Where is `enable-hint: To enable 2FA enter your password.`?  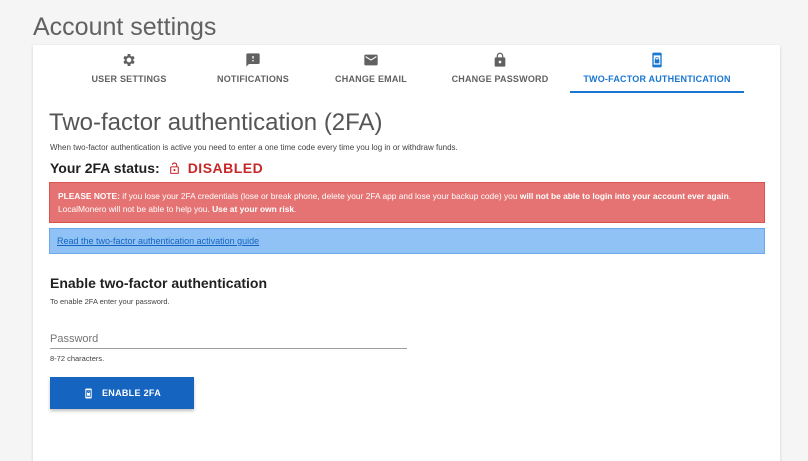 enable-hint: To enable 2FA enter your password. is located at coordinates (110, 301).